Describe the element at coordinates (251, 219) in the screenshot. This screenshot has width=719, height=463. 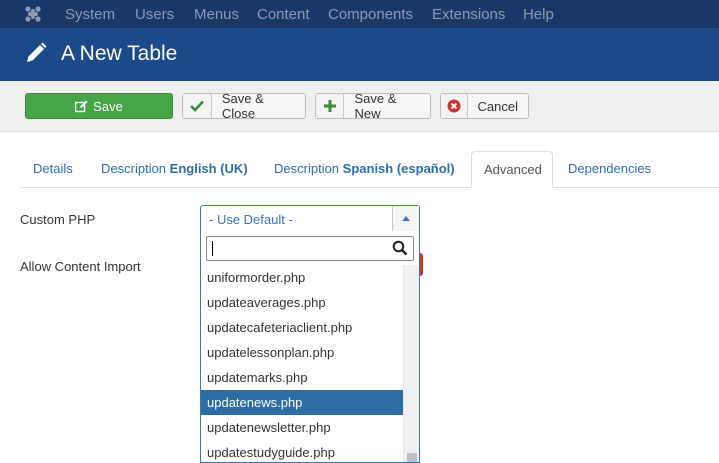
I see `custom-php-selected-value: - Use Default -` at that location.